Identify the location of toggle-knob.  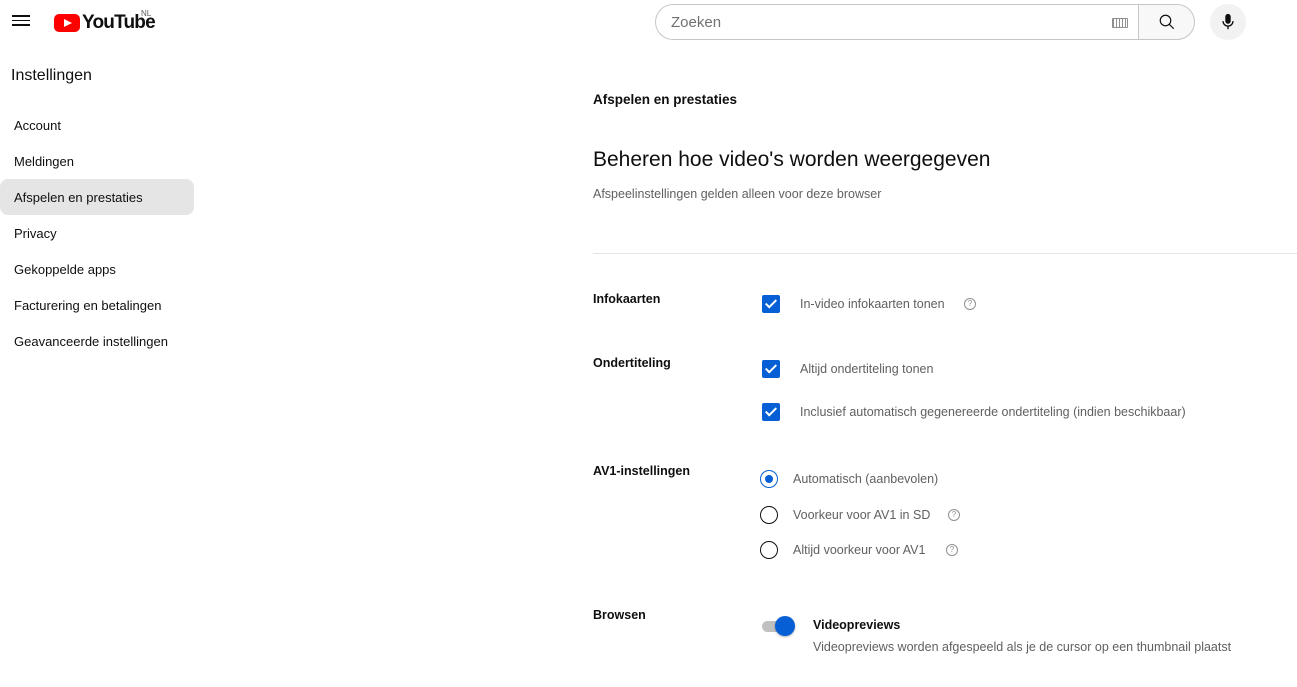
(785, 626).